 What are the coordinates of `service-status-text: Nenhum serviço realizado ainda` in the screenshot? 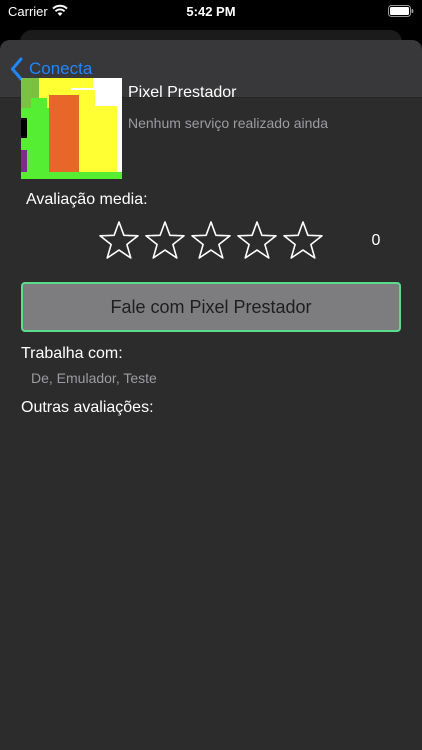 It's located at (228, 123).